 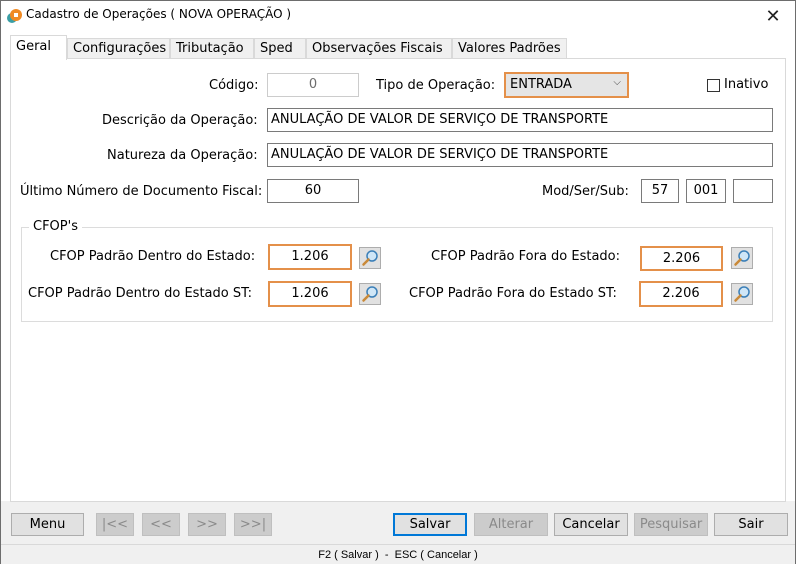 I want to click on tab-tributacao: Tributação, so click(x=212, y=48).